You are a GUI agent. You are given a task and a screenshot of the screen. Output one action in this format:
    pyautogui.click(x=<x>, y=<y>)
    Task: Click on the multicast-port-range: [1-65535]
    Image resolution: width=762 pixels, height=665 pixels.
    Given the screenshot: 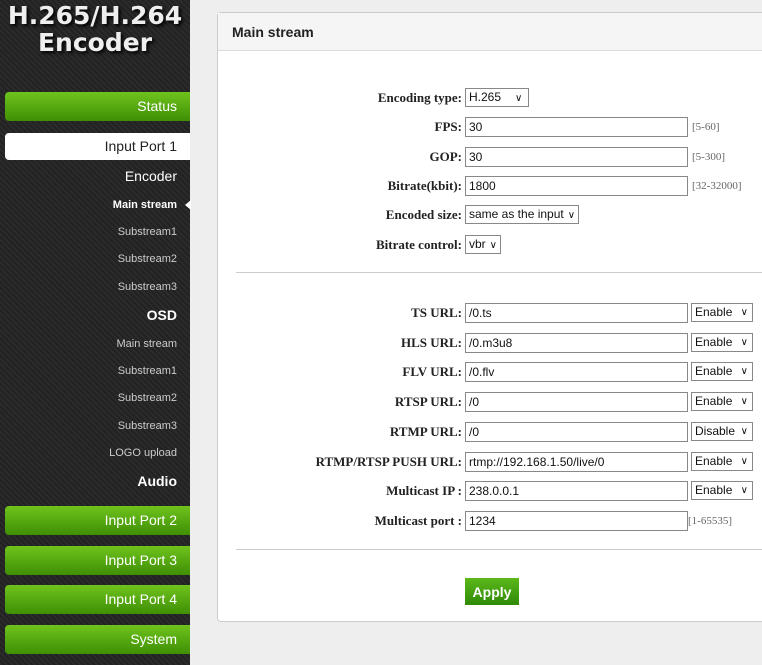 What is the action you would take?
    pyautogui.click(x=710, y=521)
    